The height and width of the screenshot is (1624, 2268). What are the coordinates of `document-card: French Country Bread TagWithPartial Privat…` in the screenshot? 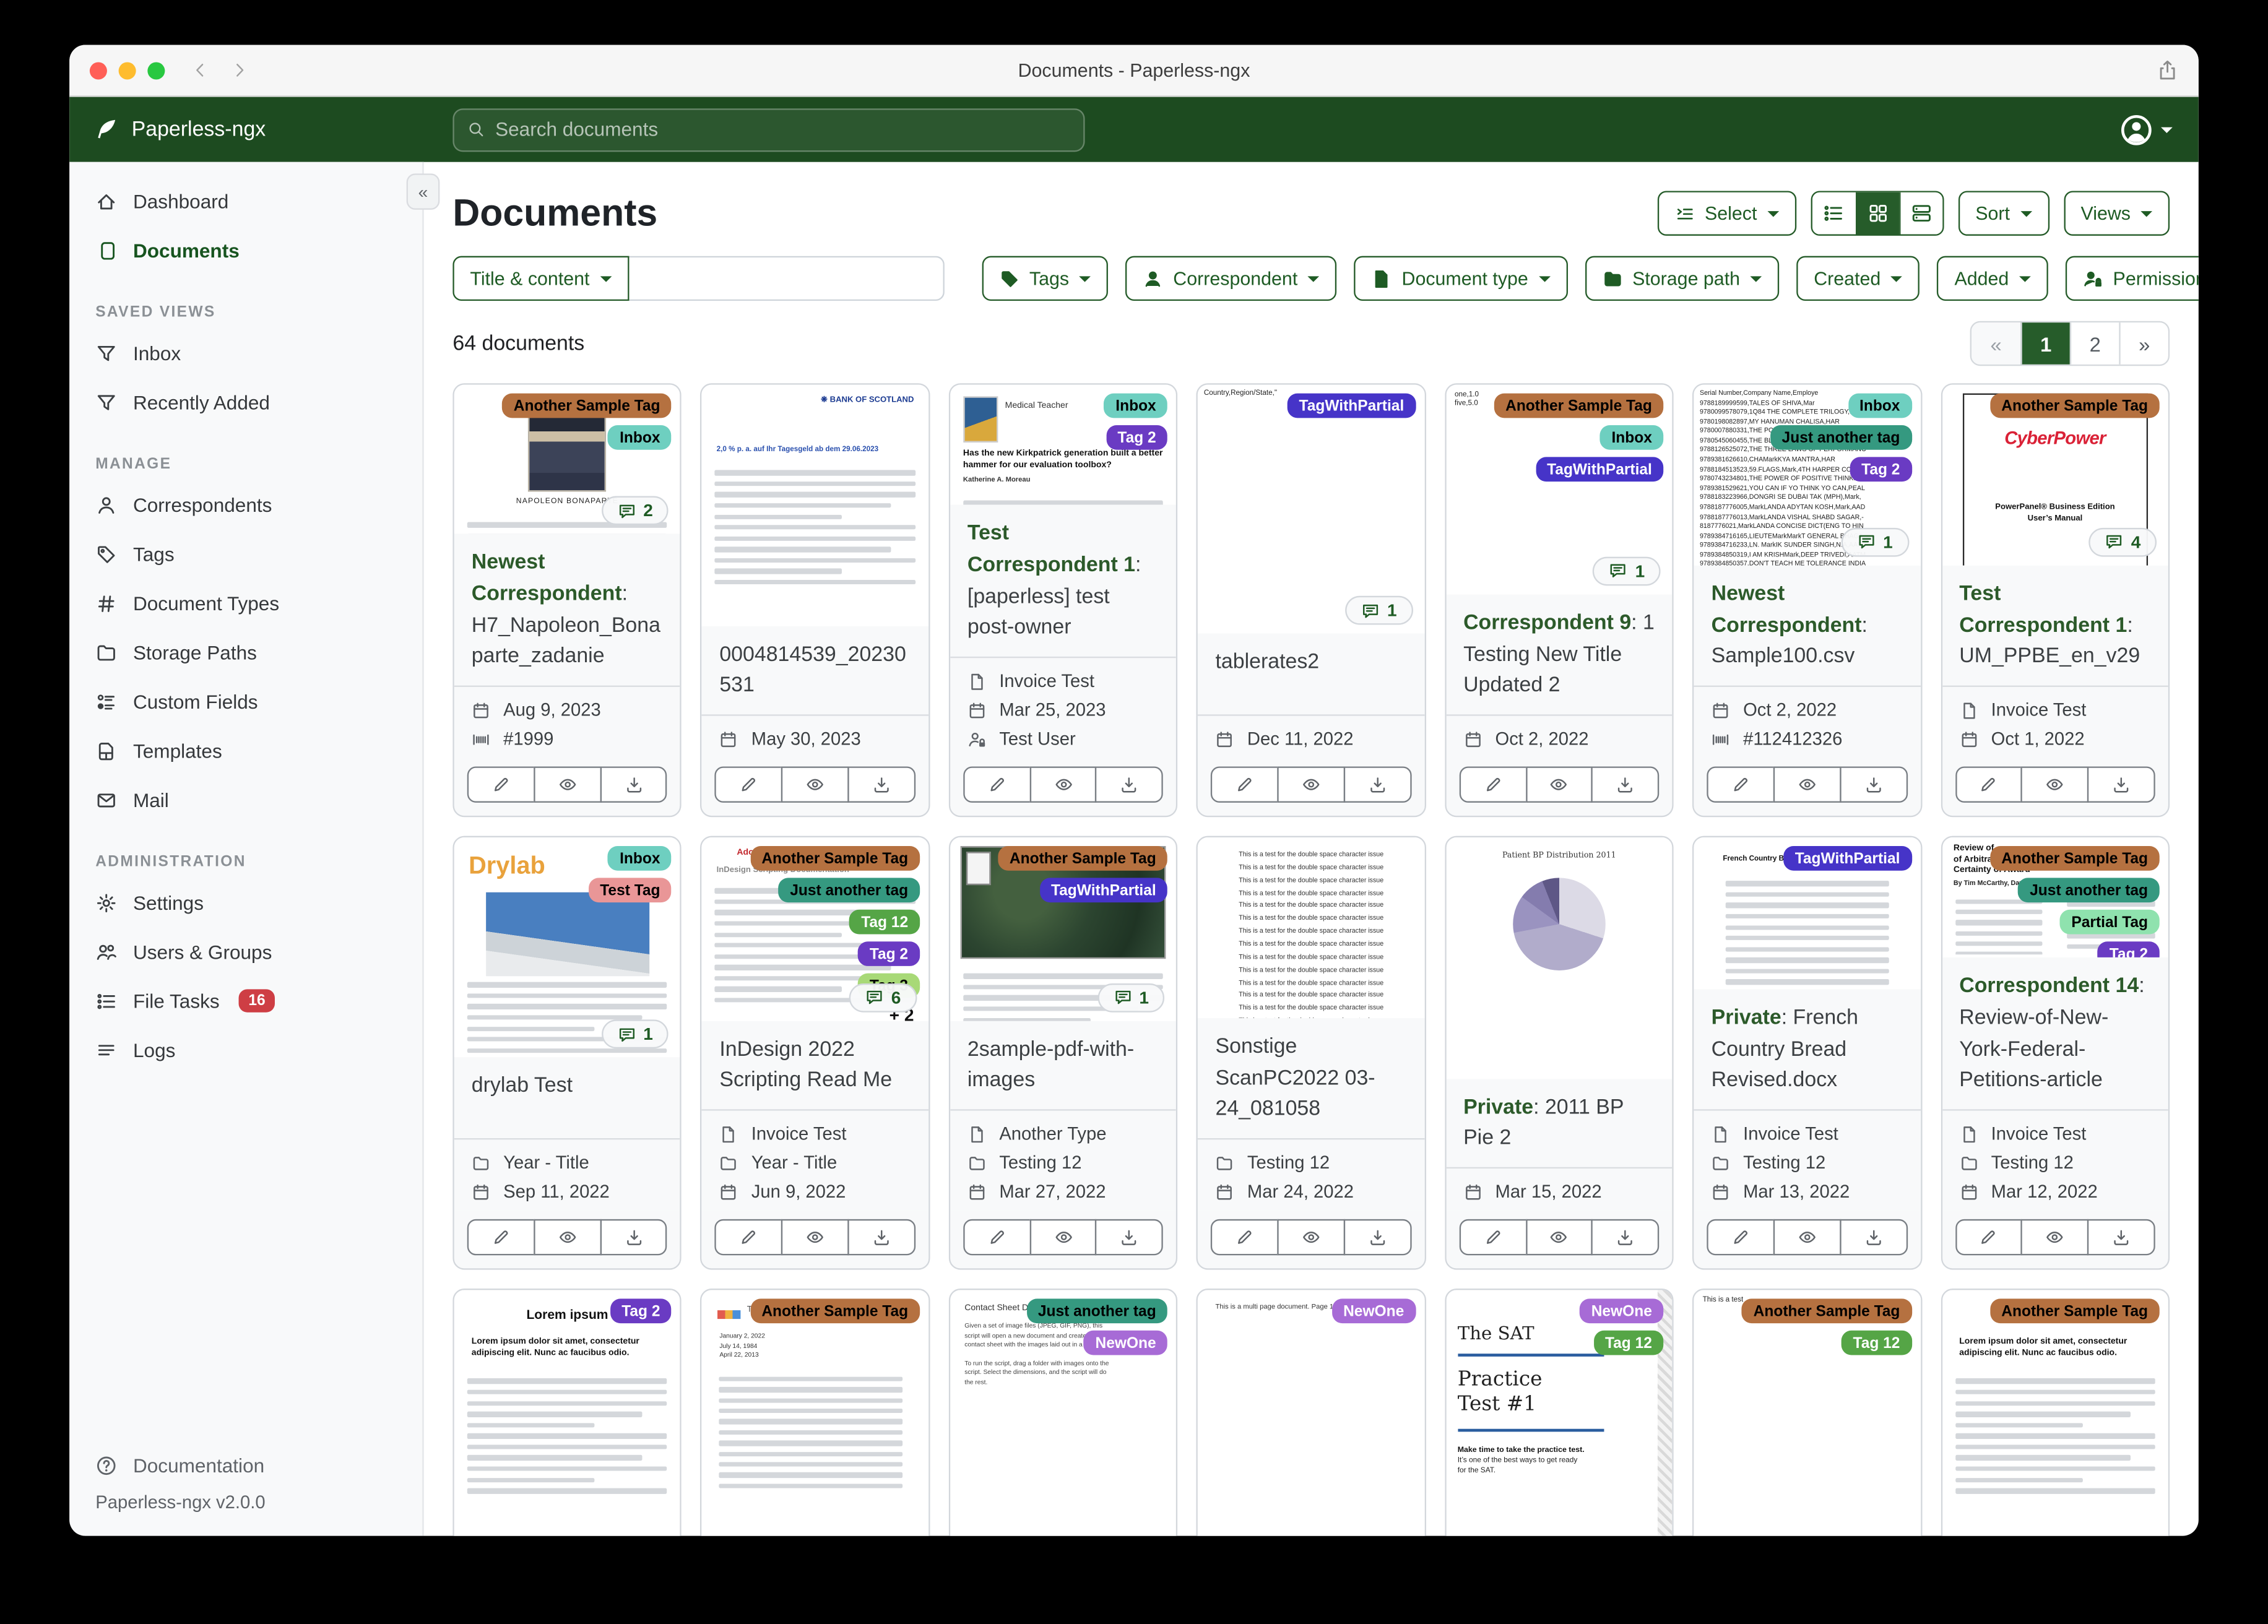 It's located at (1807, 1053).